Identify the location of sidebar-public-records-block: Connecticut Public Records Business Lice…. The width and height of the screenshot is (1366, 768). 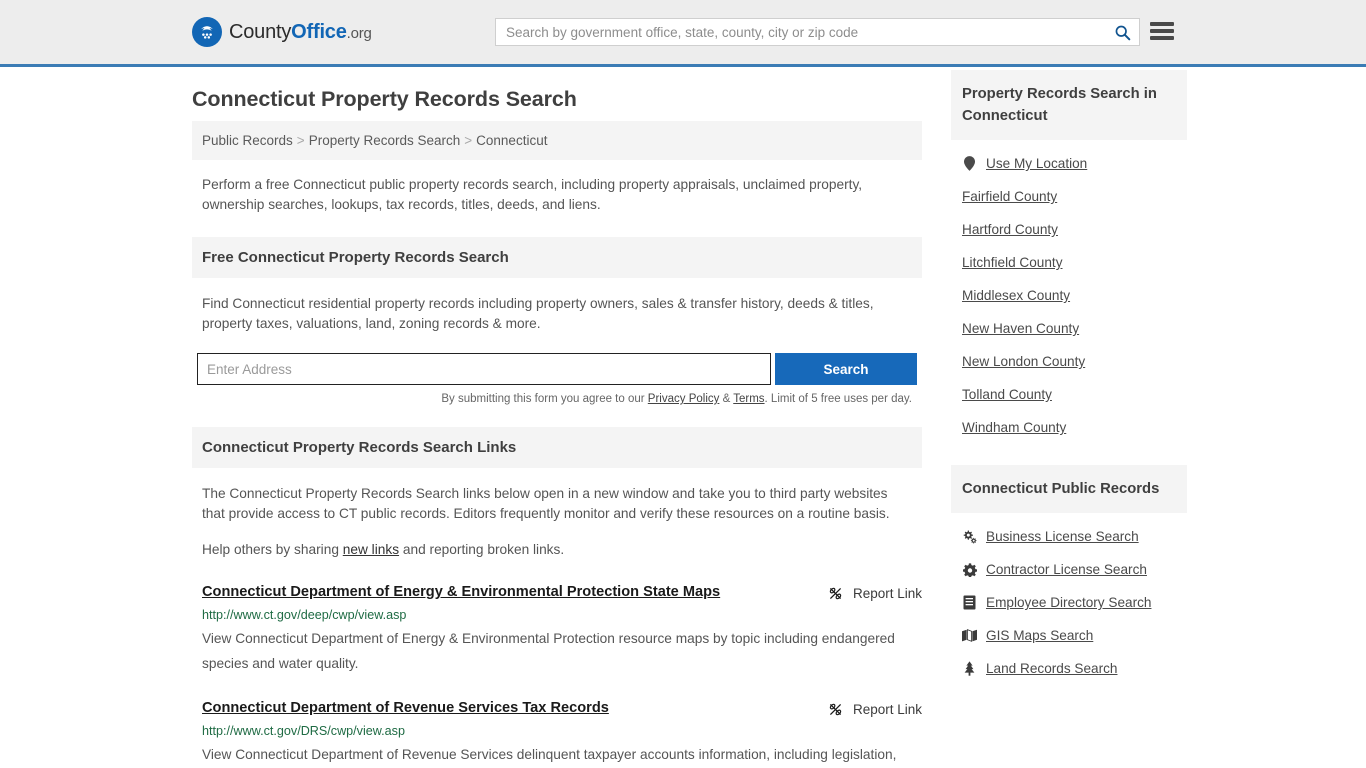
(1069, 575).